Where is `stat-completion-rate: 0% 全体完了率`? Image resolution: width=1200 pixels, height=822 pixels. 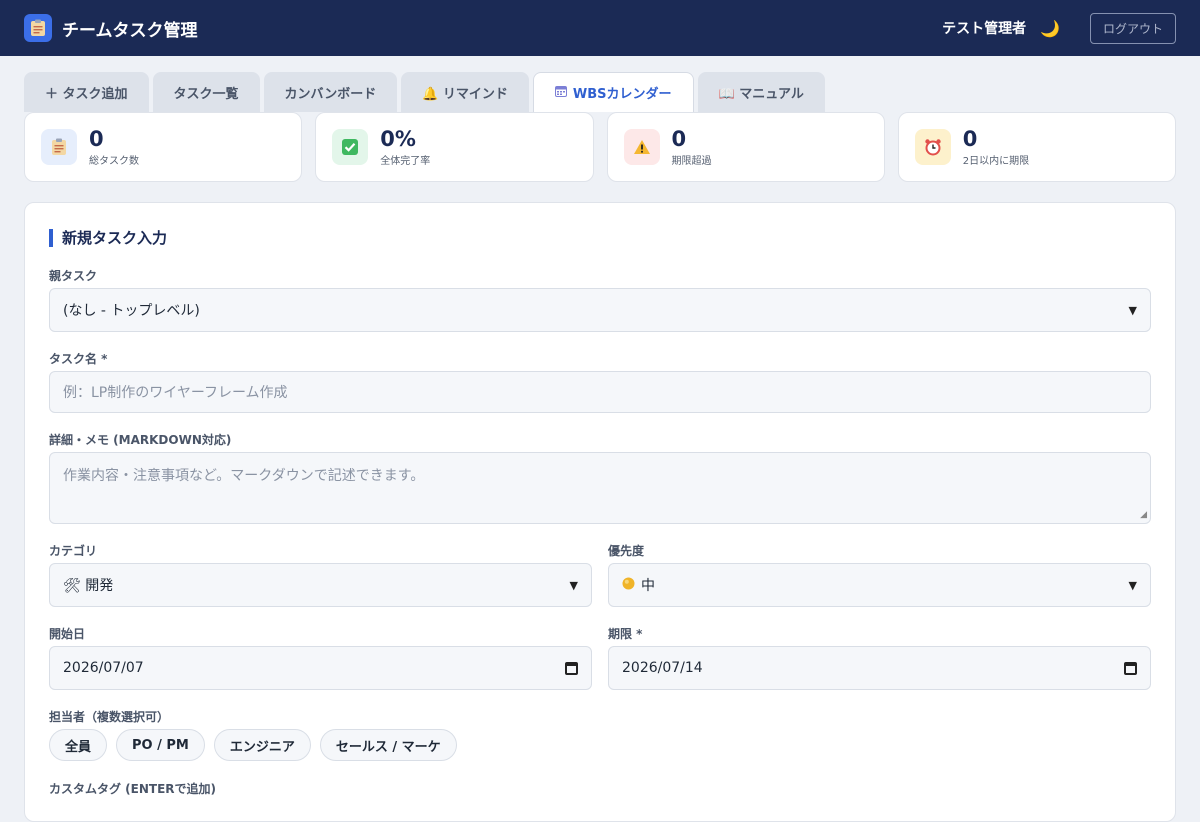
stat-completion-rate: 0% 全体完了率 is located at coordinates (454, 147).